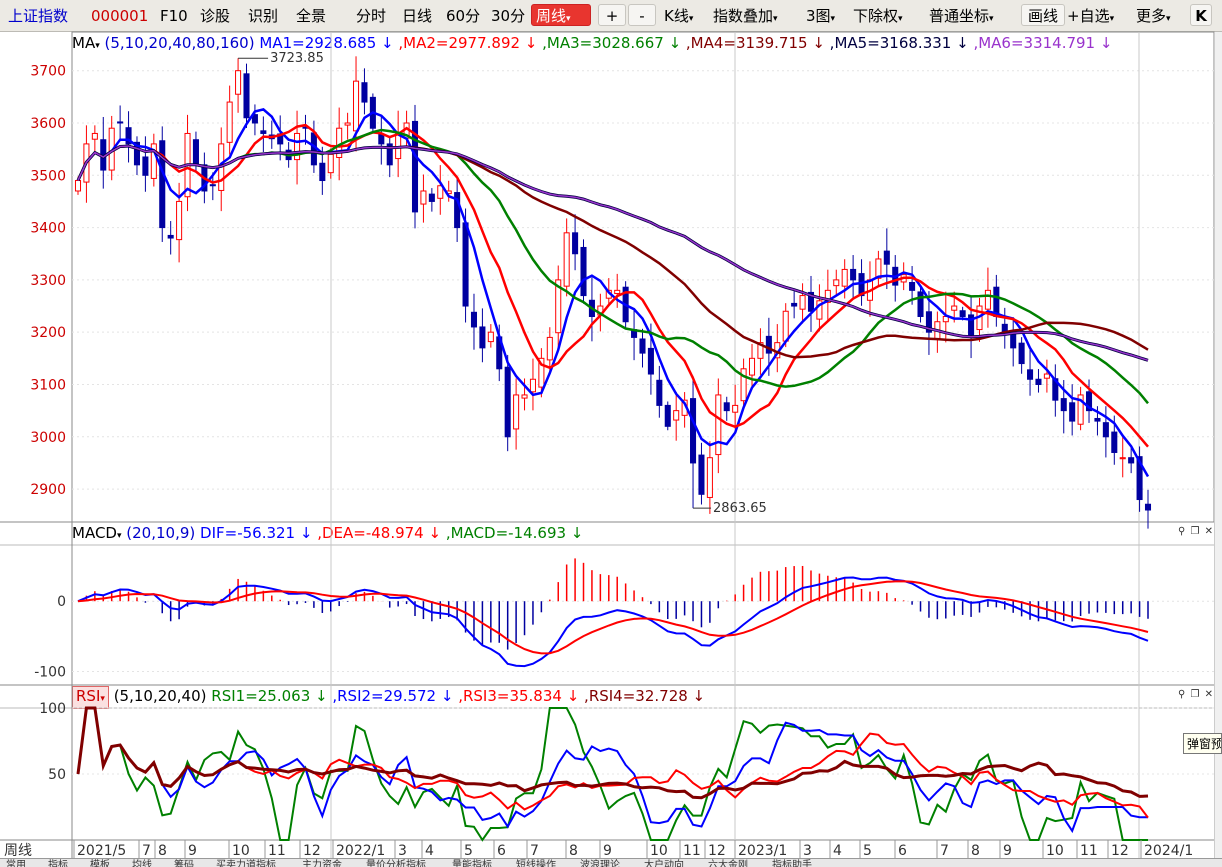 This screenshot has width=1222, height=867. What do you see at coordinates (97, 533) in the screenshot?
I see `macd-indicator-menu: MACD▾` at bounding box center [97, 533].